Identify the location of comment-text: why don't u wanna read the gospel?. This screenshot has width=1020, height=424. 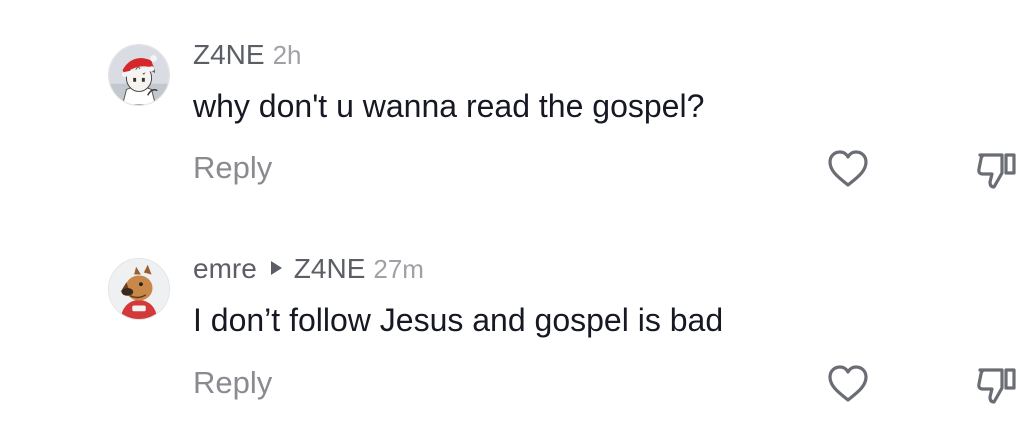
(449, 106).